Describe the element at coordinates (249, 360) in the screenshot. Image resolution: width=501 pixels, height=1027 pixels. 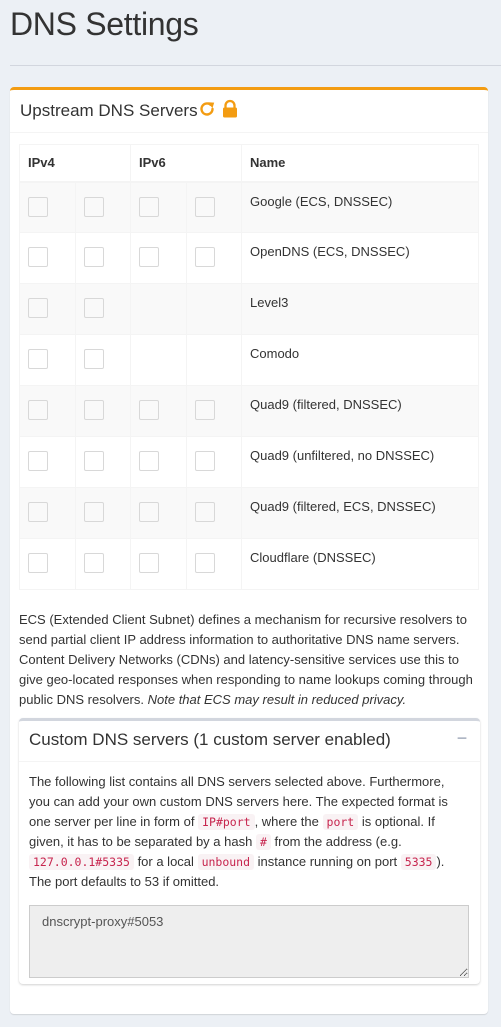
I see `server-row-comodo: Comodo` at that location.